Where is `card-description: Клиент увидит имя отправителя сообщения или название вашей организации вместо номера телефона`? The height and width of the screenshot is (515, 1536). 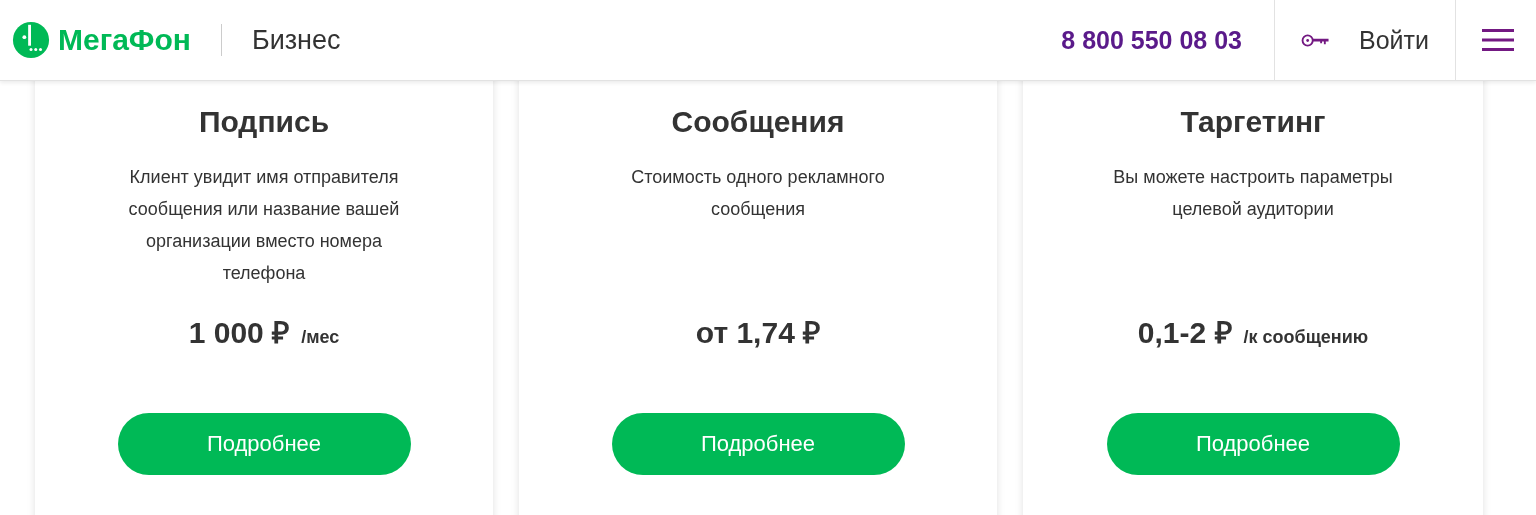
card-description: Клиент увидит имя отправителя сообщения или название вашей организации вместо номера телефона is located at coordinates (264, 225).